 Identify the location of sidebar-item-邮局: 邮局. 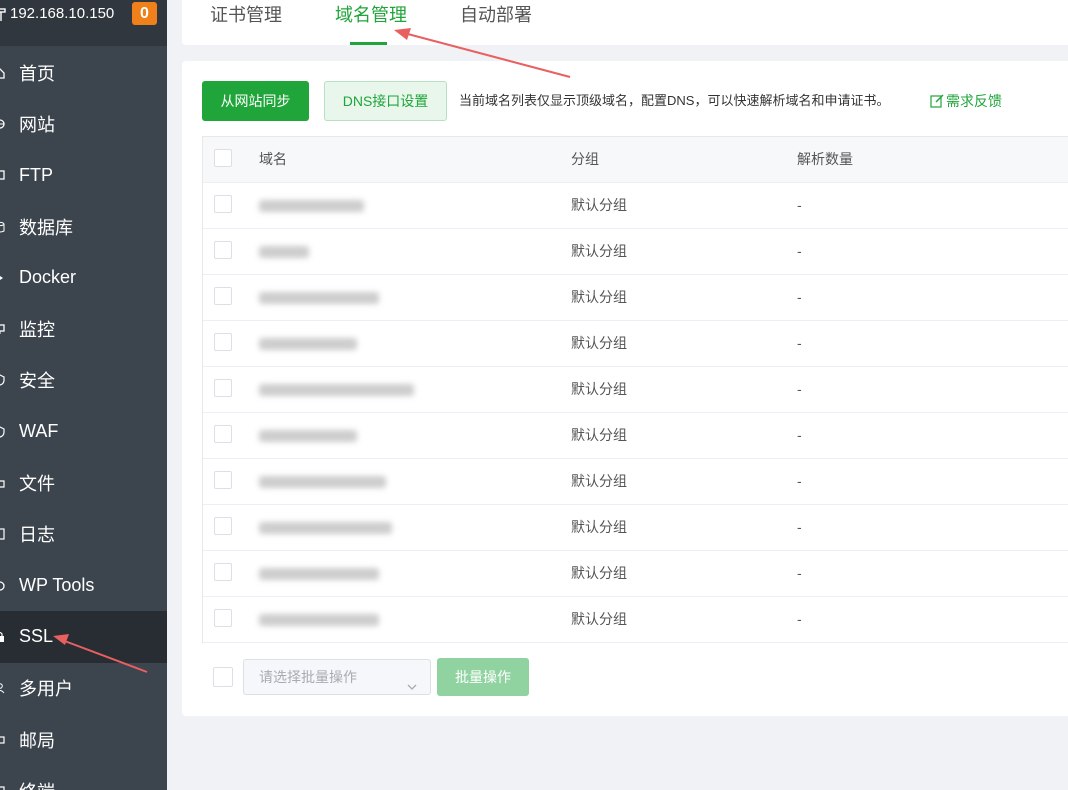
(83, 739).